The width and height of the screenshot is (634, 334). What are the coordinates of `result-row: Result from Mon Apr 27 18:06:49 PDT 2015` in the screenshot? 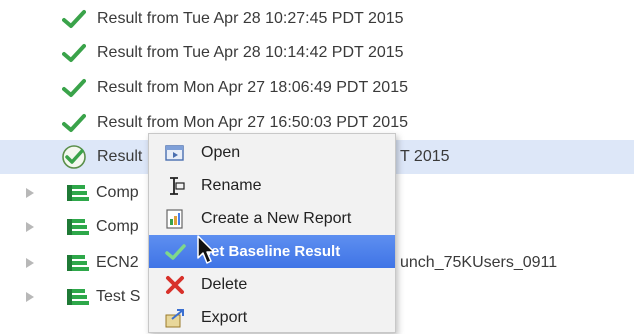 It's located at (317, 88).